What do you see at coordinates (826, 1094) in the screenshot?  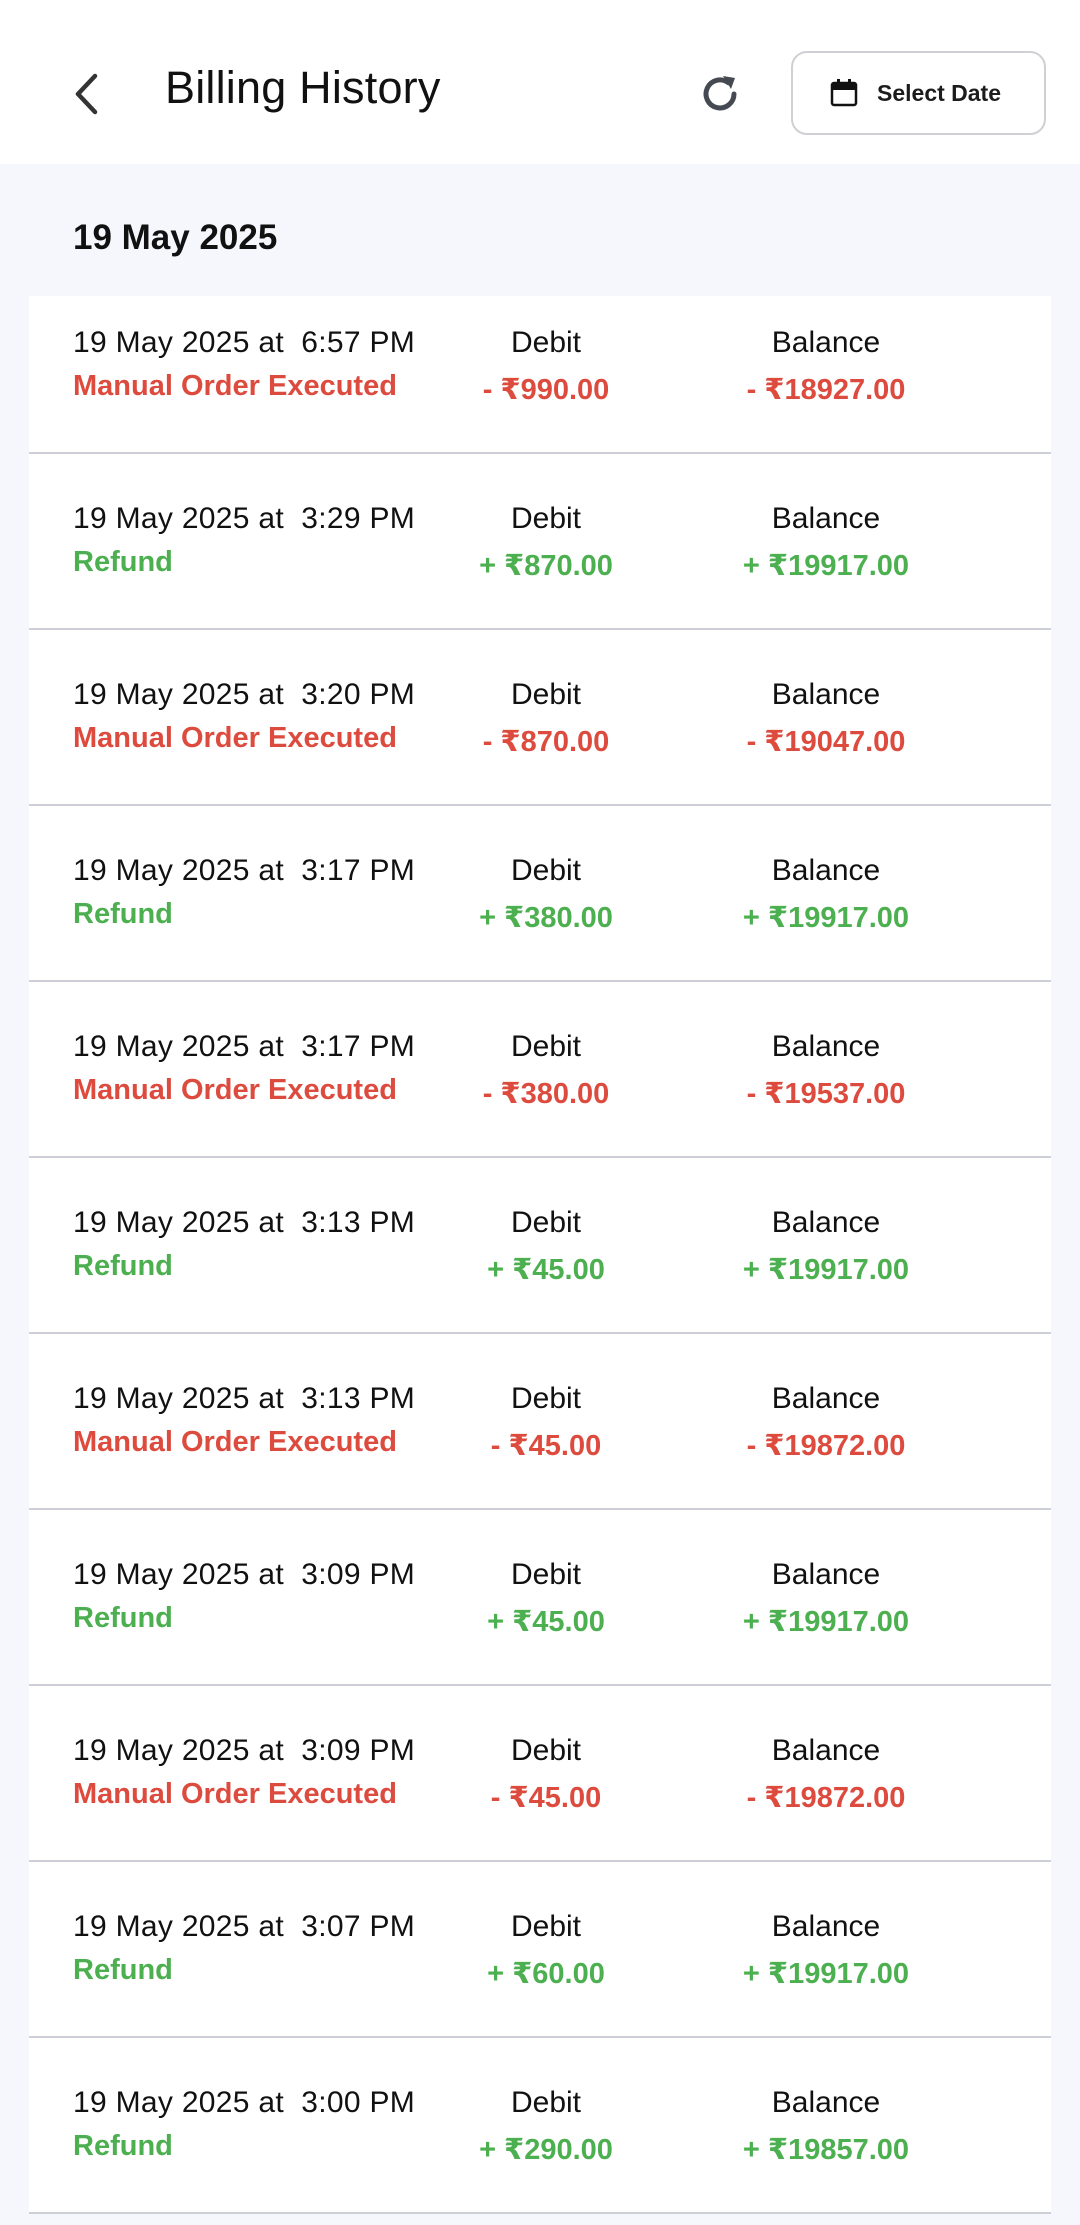 I see `balance-amount: - ₹19537.00` at bounding box center [826, 1094].